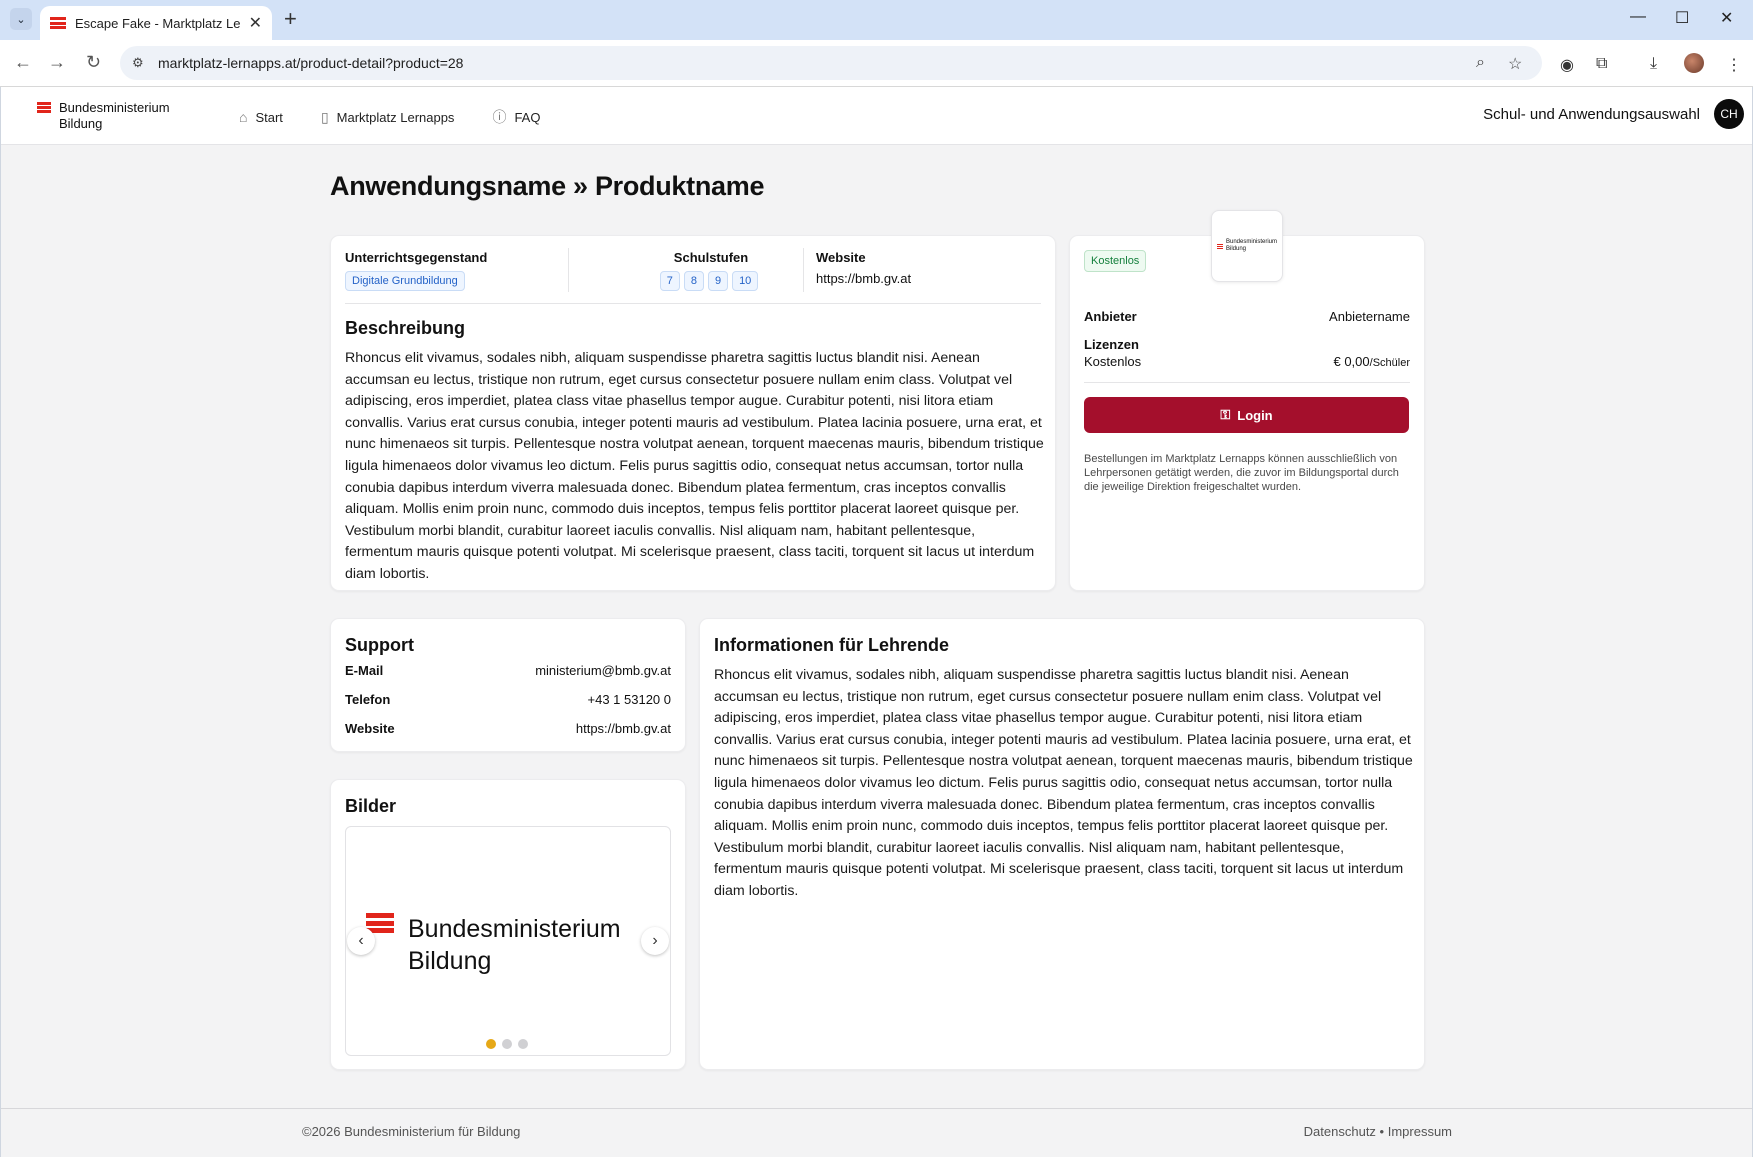 The image size is (1753, 1157). I want to click on slide-logo-line1: Bundesministerium, so click(514, 929).